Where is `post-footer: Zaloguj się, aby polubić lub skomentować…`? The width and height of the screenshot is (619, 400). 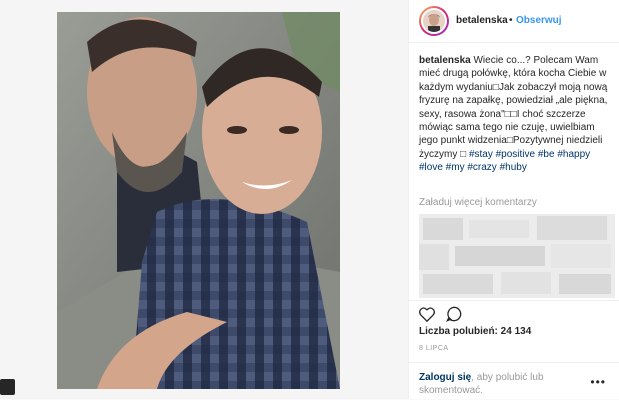
post-footer: Zaloguj się, aby polubić lub skomentować… is located at coordinates (514, 381).